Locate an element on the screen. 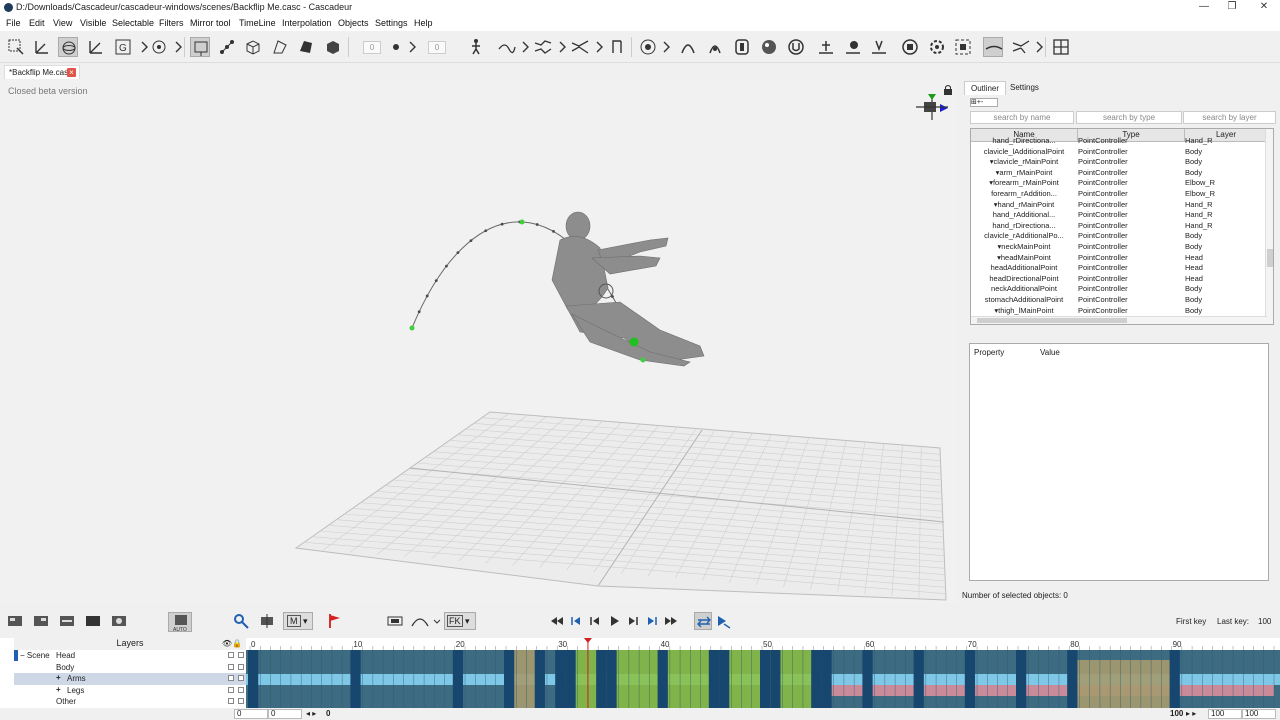  grid-icon is located at coordinates (1061, 47).